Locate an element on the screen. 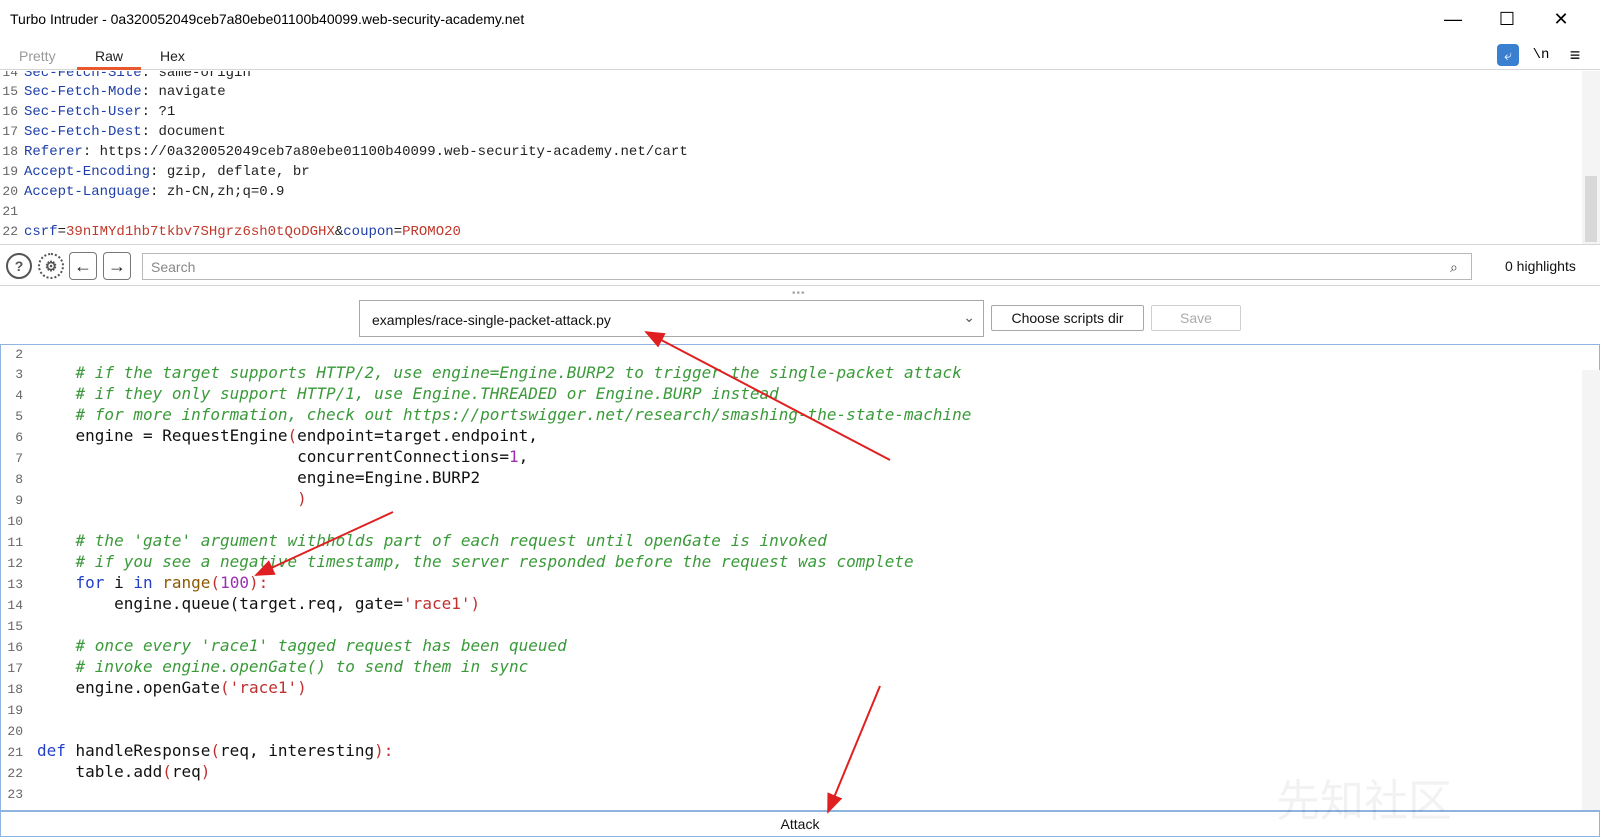  search-bar: ? ⚙ ← → ⌕ 0 highlights is located at coordinates (800, 265).